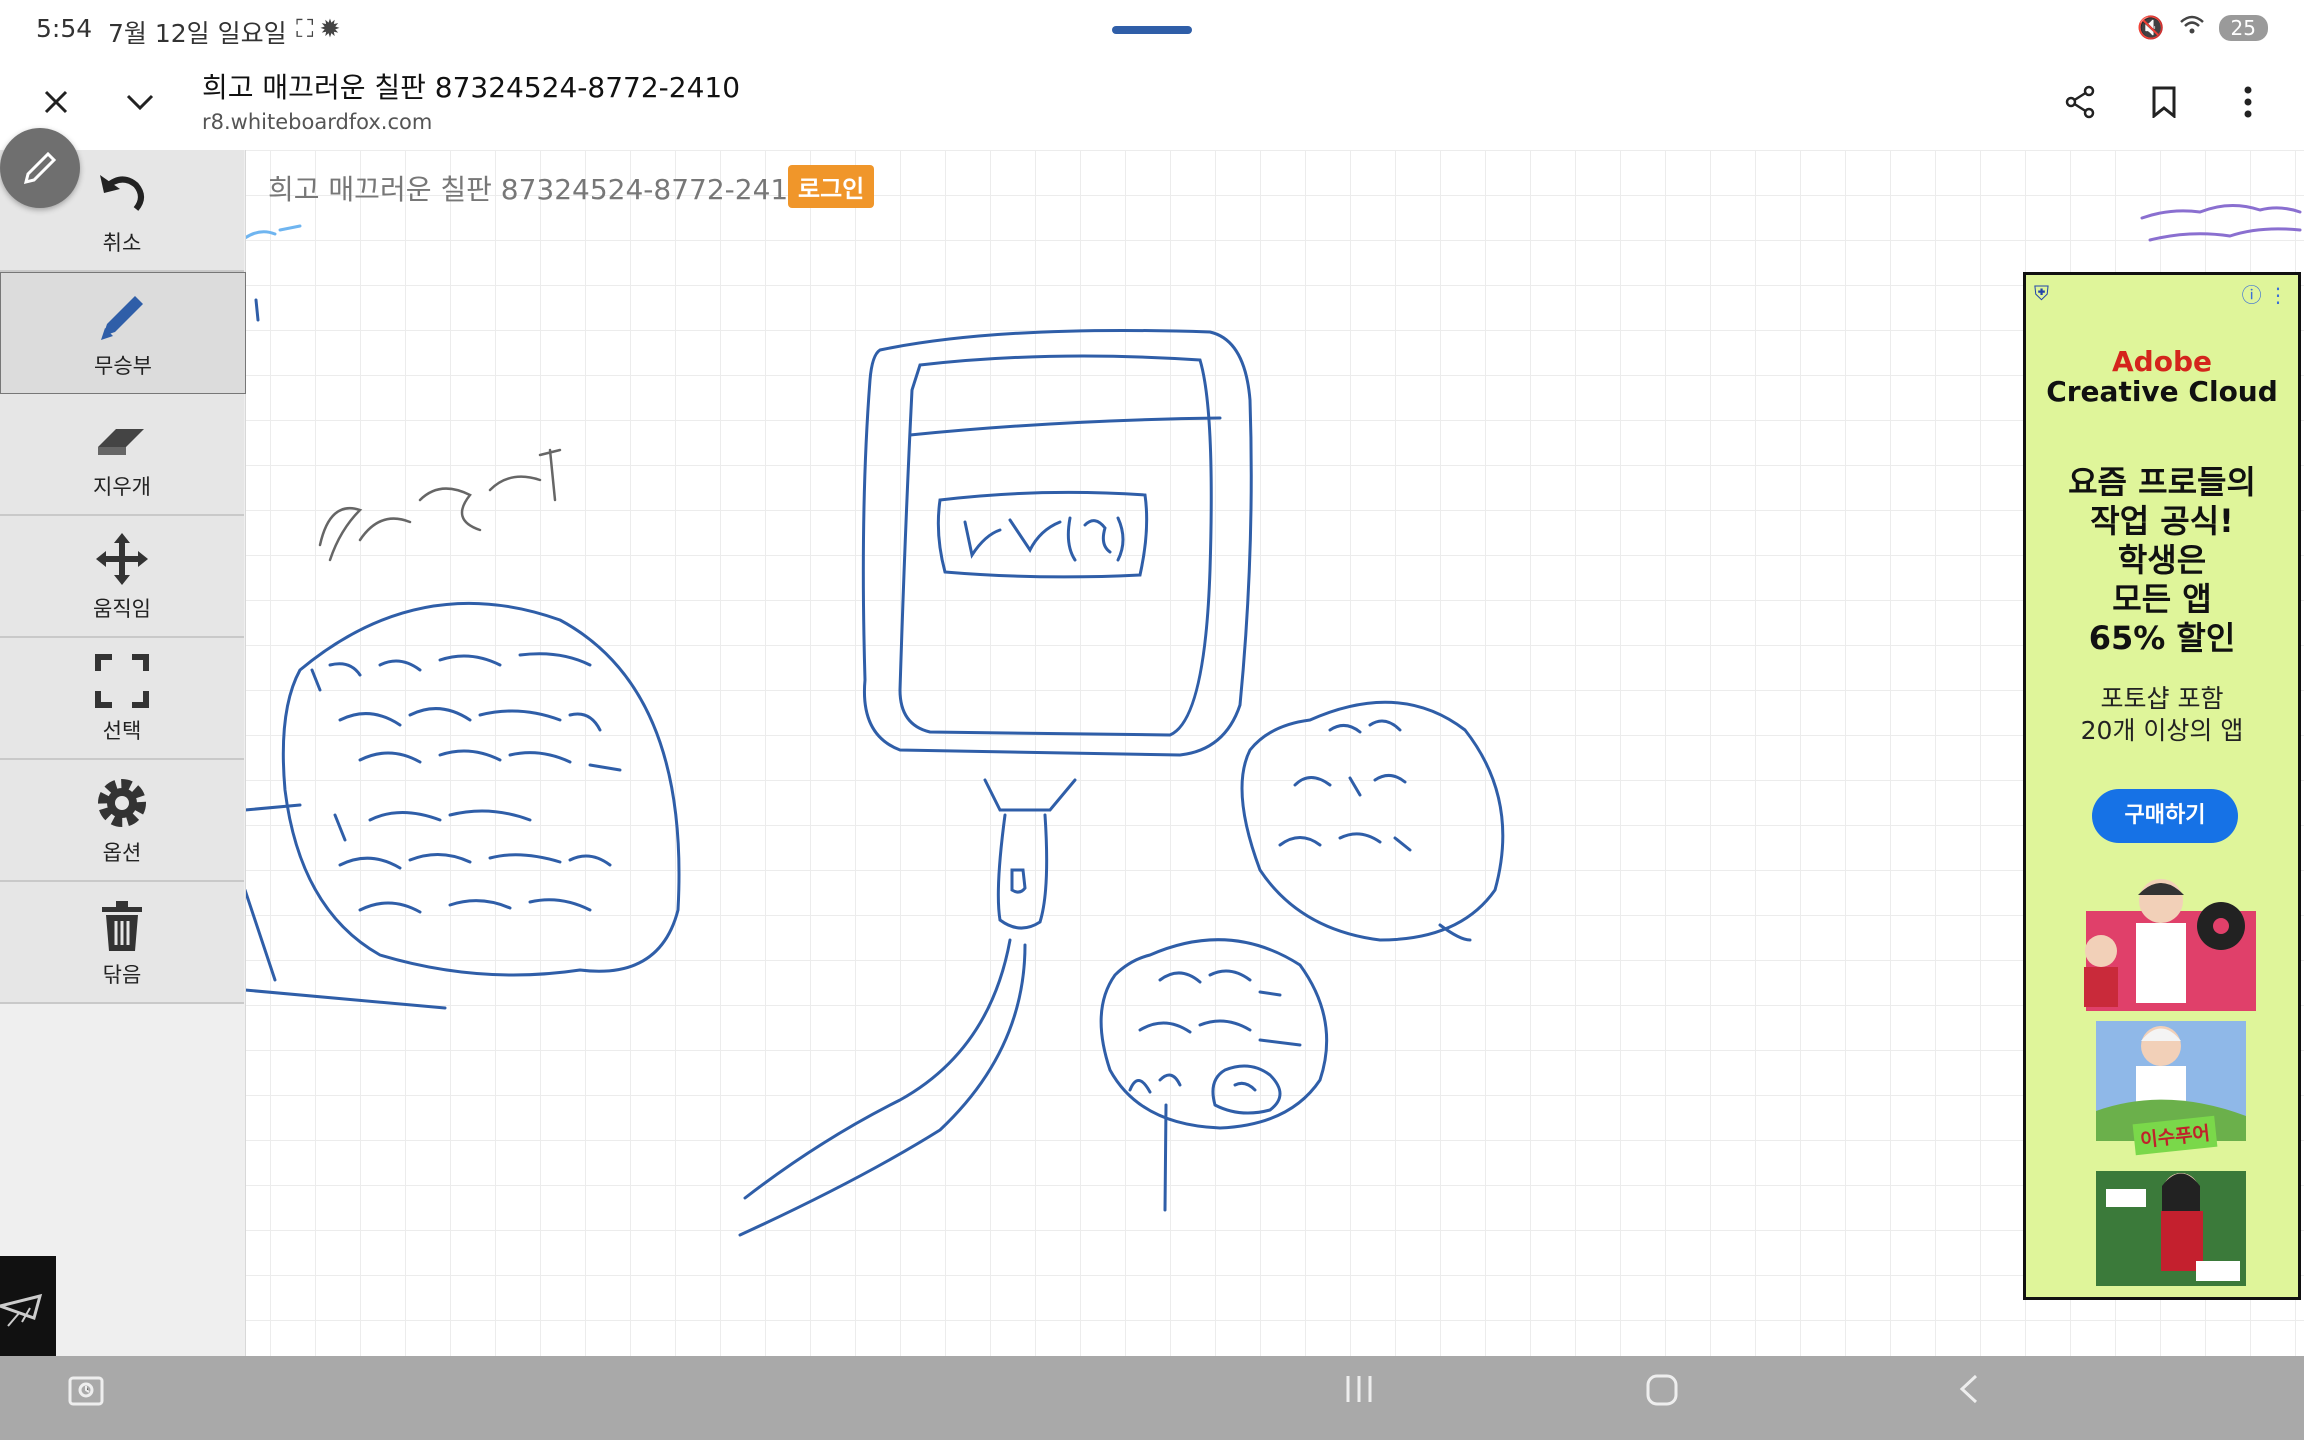 This screenshot has height=1444, width=2304. What do you see at coordinates (321, 28) in the screenshot?
I see `notification-icons: ⛶✹` at bounding box center [321, 28].